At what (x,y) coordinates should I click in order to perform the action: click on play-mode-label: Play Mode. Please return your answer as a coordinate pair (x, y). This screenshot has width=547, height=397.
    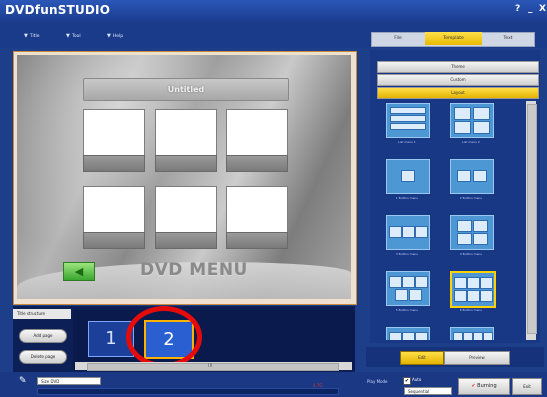
    Looking at the image, I should click on (377, 381).